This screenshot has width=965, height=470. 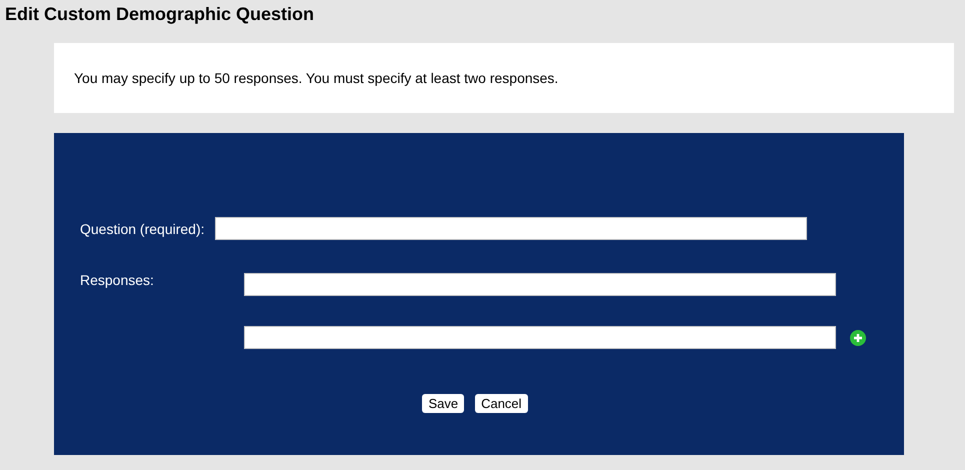 I want to click on button: Cancel, so click(x=501, y=403).